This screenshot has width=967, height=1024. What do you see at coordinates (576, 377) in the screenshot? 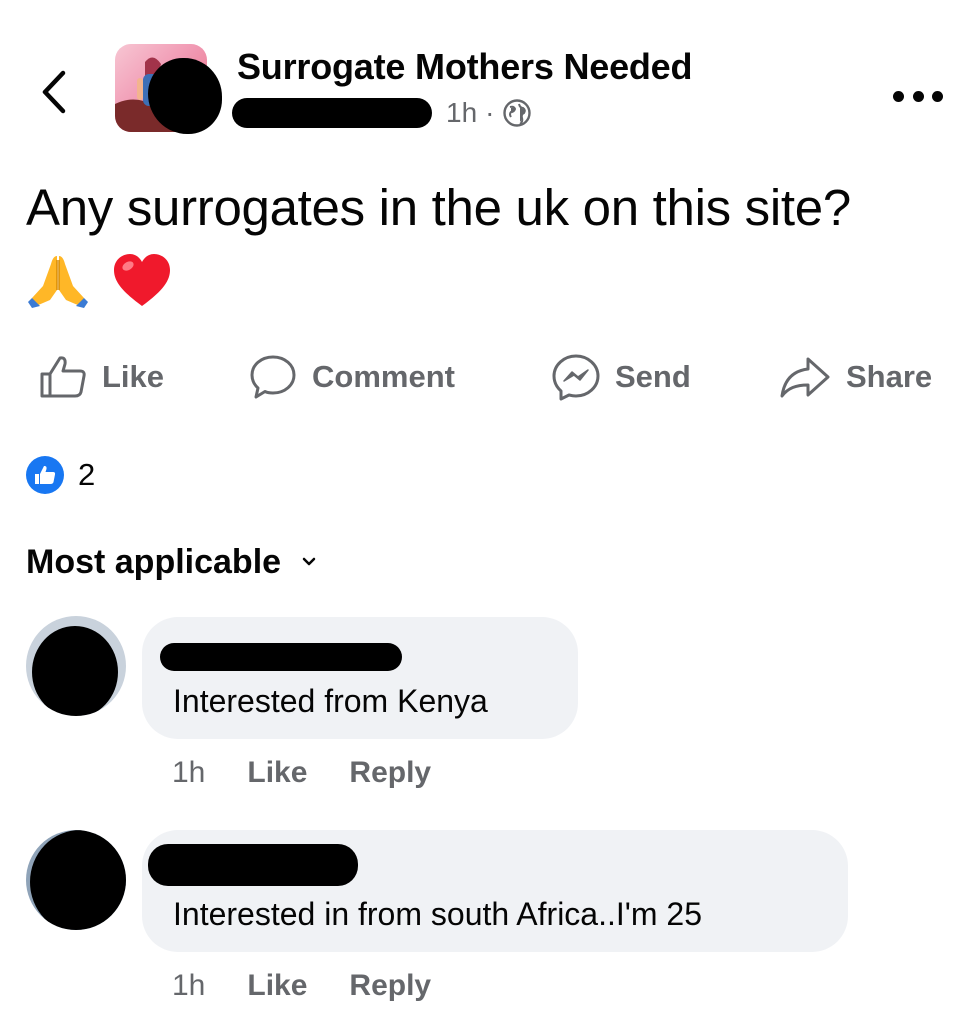
I see `messenger-icon` at bounding box center [576, 377].